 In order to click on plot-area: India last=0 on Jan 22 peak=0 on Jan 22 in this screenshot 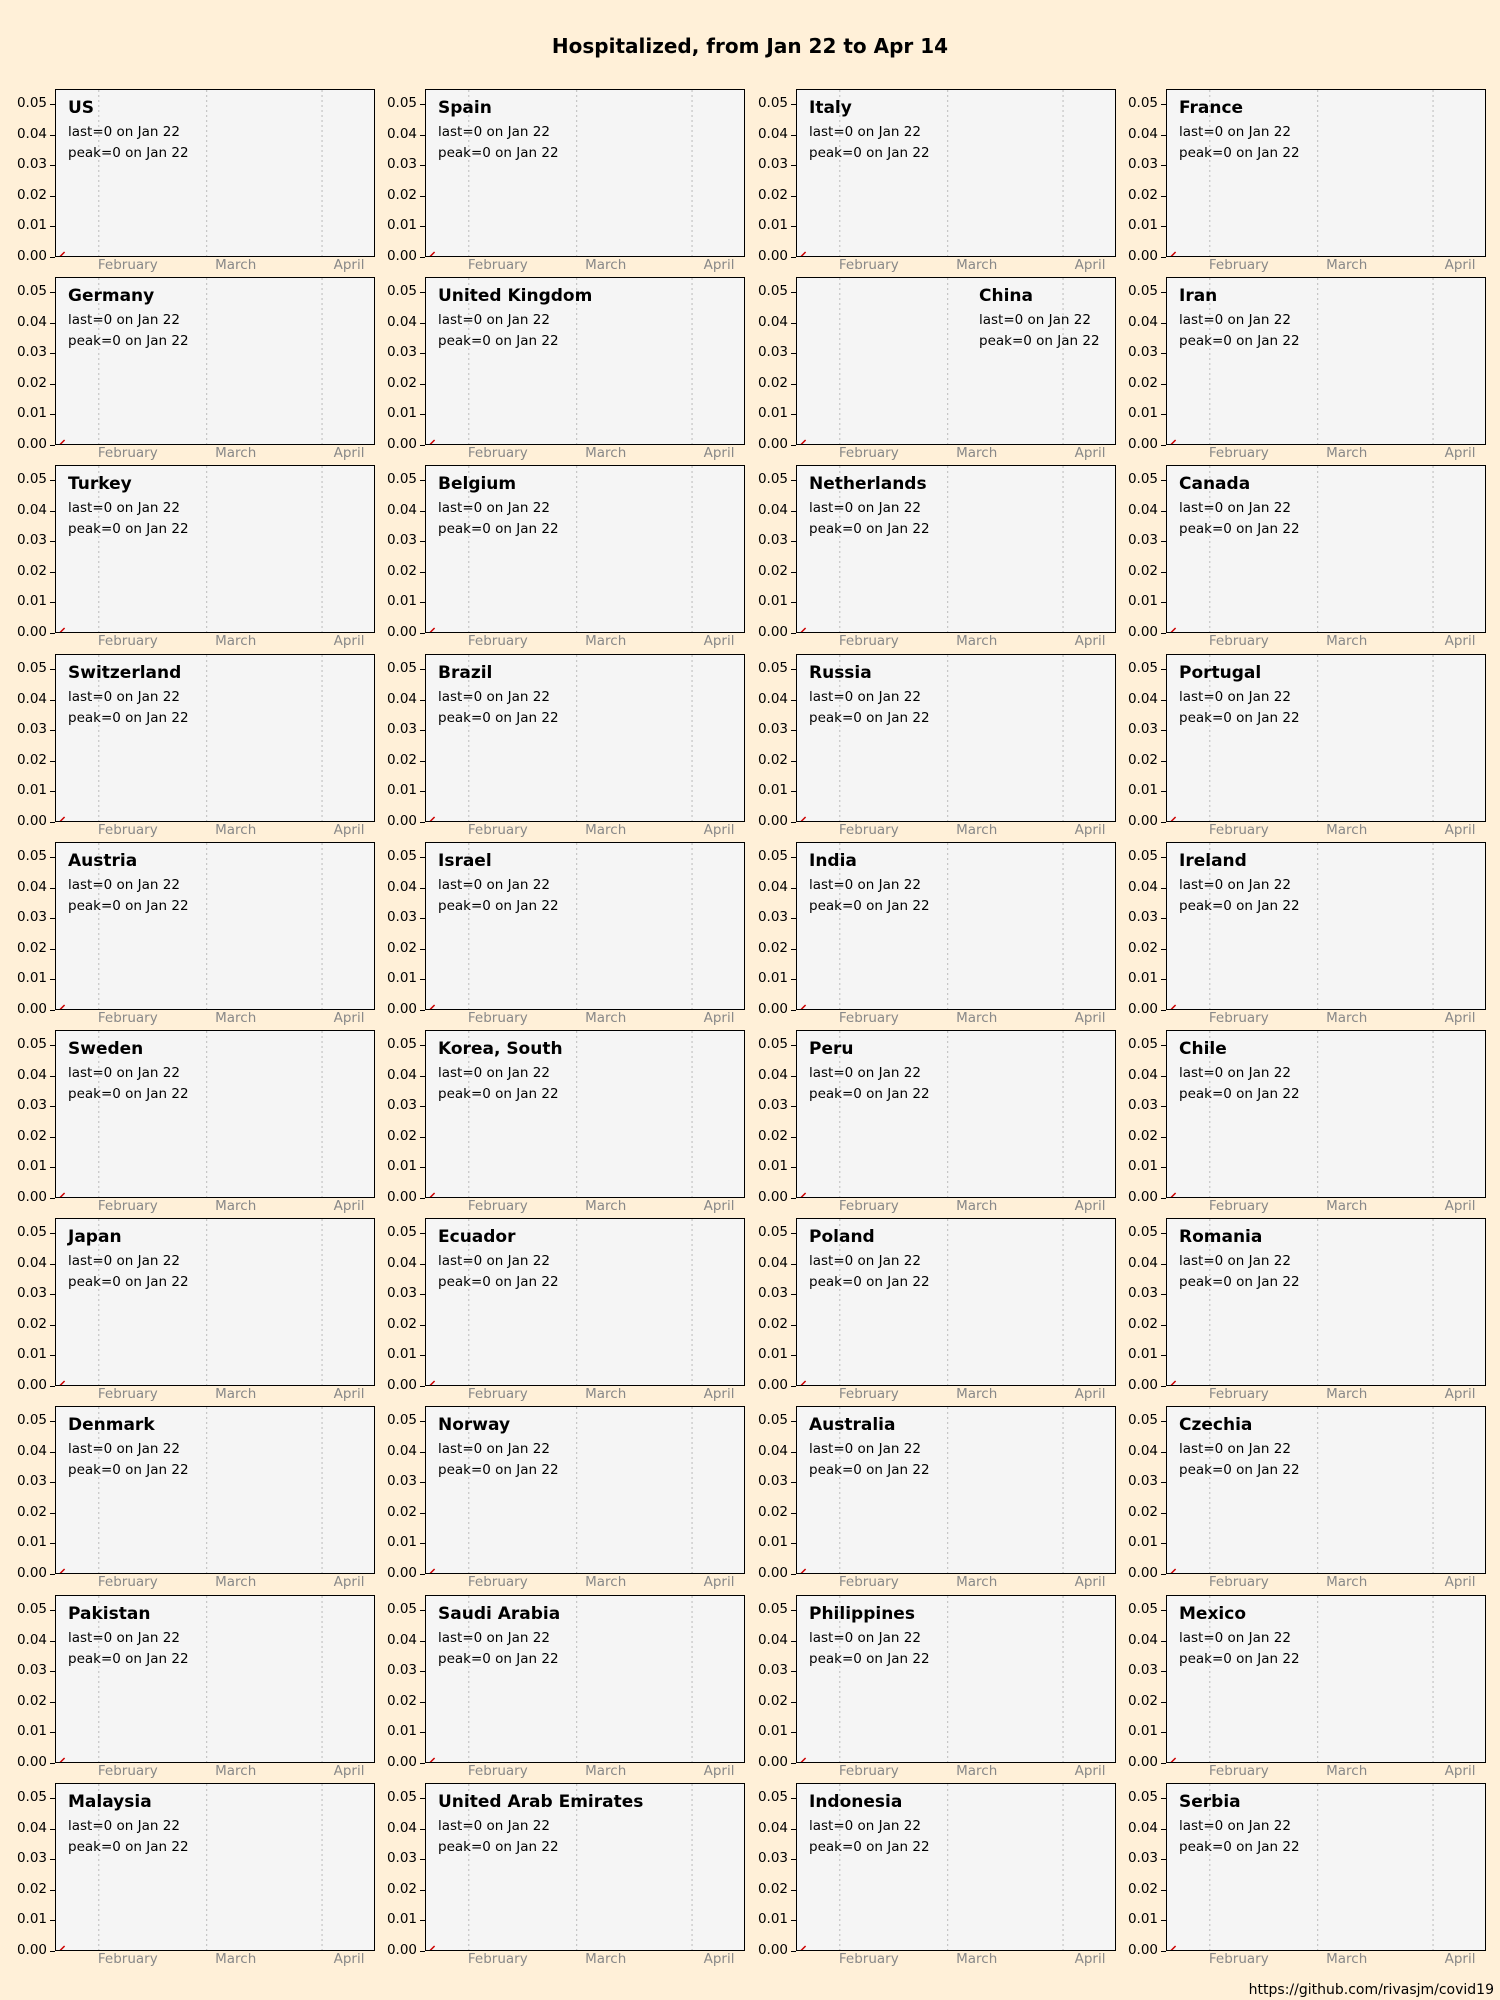, I will do `click(956, 926)`.